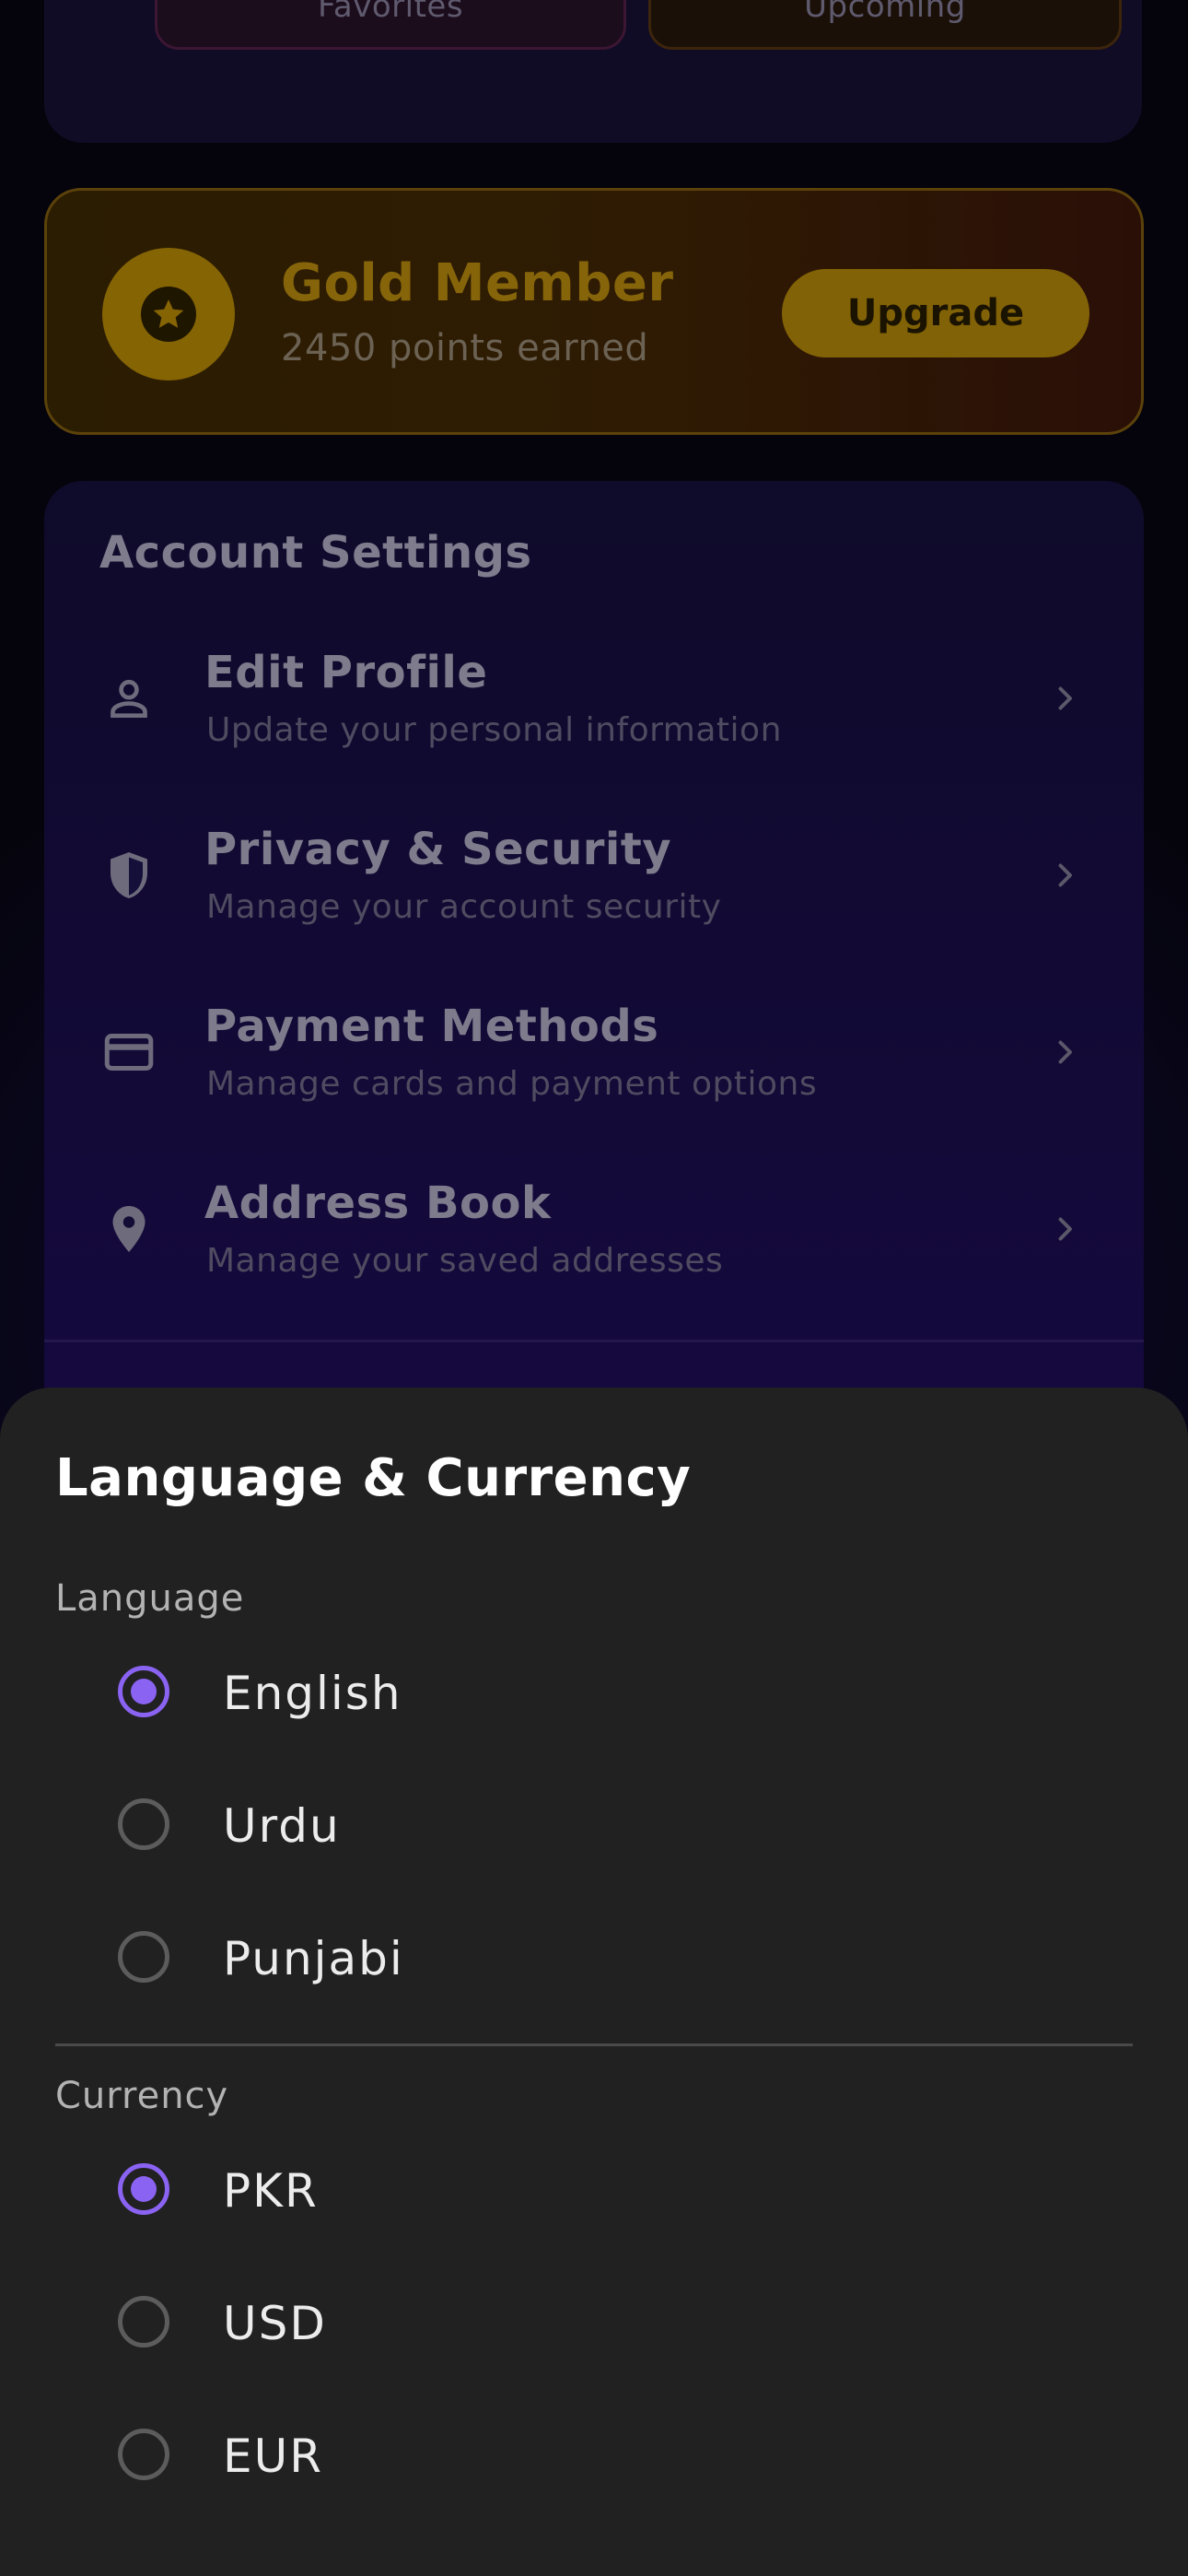 This screenshot has width=1188, height=2576. What do you see at coordinates (282, 1826) in the screenshot?
I see `option-label: Urdu` at bounding box center [282, 1826].